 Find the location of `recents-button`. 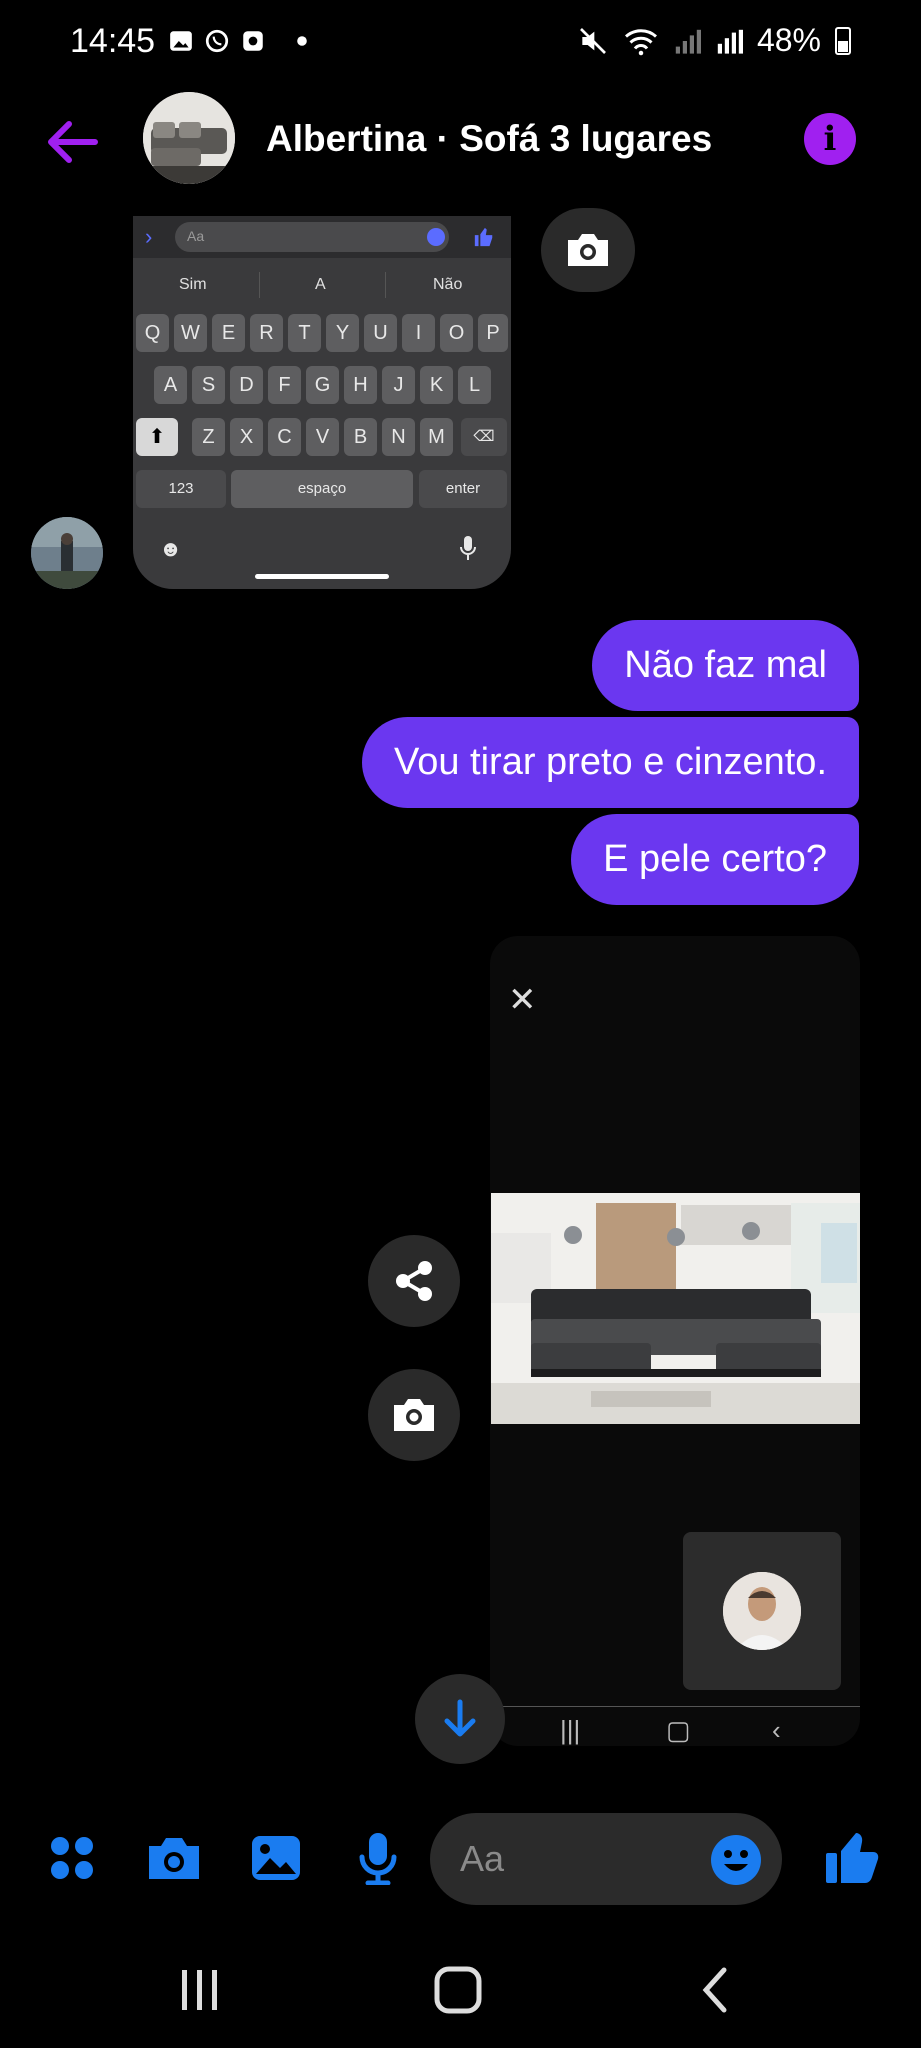

recents-button is located at coordinates (200, 1990).